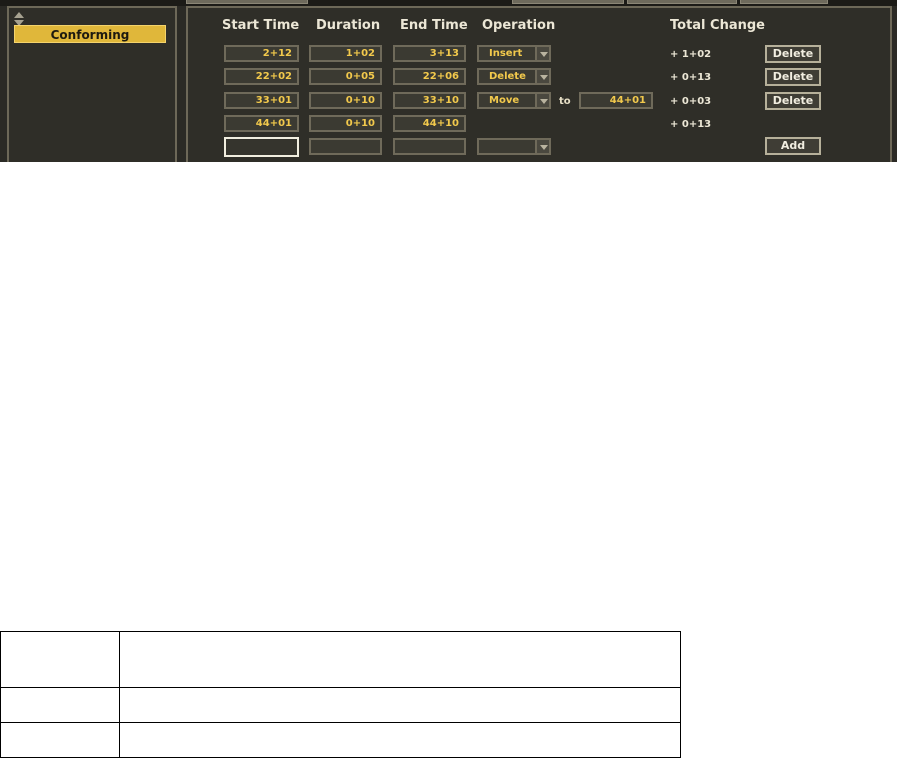 This screenshot has height=760, width=897. I want to click on end-time-field: 44+10, so click(429, 123).